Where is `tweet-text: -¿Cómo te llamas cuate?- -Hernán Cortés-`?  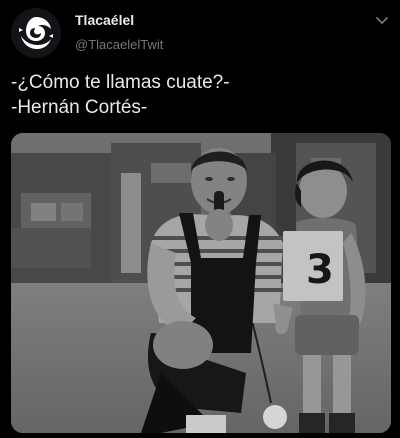 tweet-text: -¿Cómo te llamas cuate?- -Hernán Cortés- is located at coordinates (201, 95).